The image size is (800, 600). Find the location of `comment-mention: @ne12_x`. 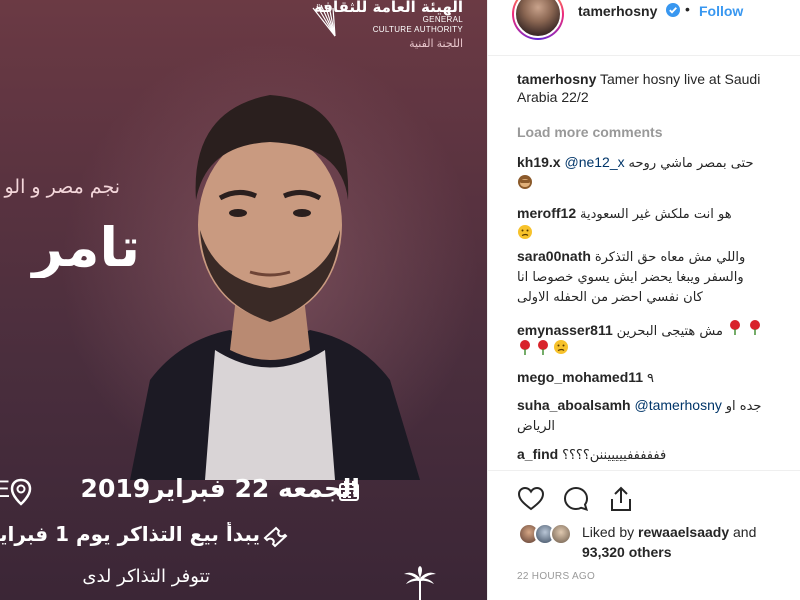

comment-mention: @ne12_x is located at coordinates (594, 162).